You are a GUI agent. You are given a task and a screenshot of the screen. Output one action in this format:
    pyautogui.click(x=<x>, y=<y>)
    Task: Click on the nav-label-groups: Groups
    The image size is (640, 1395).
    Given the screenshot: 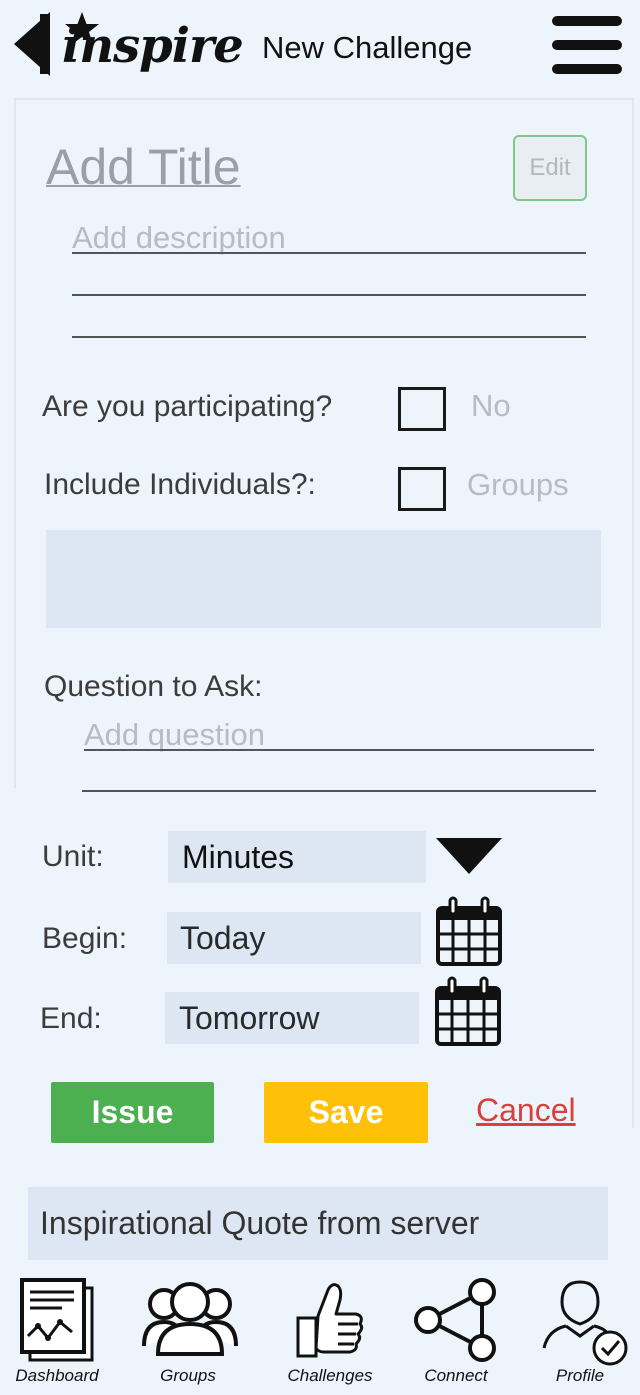 What is the action you would take?
    pyautogui.click(x=188, y=1375)
    